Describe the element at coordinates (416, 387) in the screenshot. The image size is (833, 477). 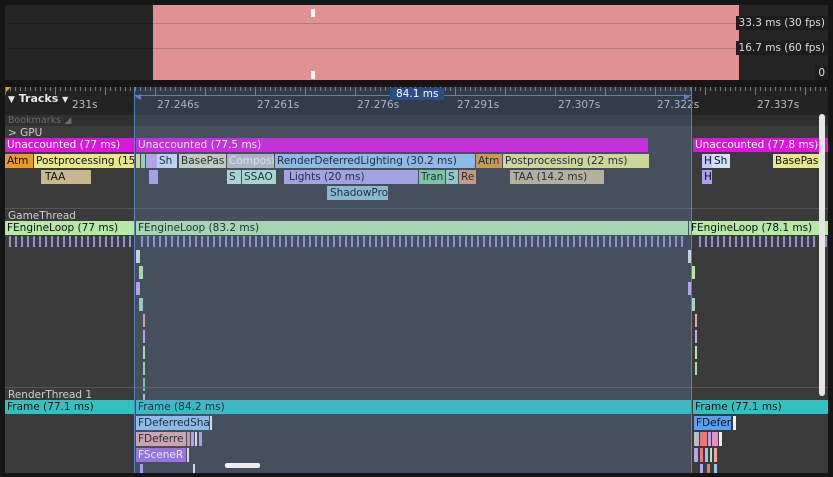
I see `track-separator` at that location.